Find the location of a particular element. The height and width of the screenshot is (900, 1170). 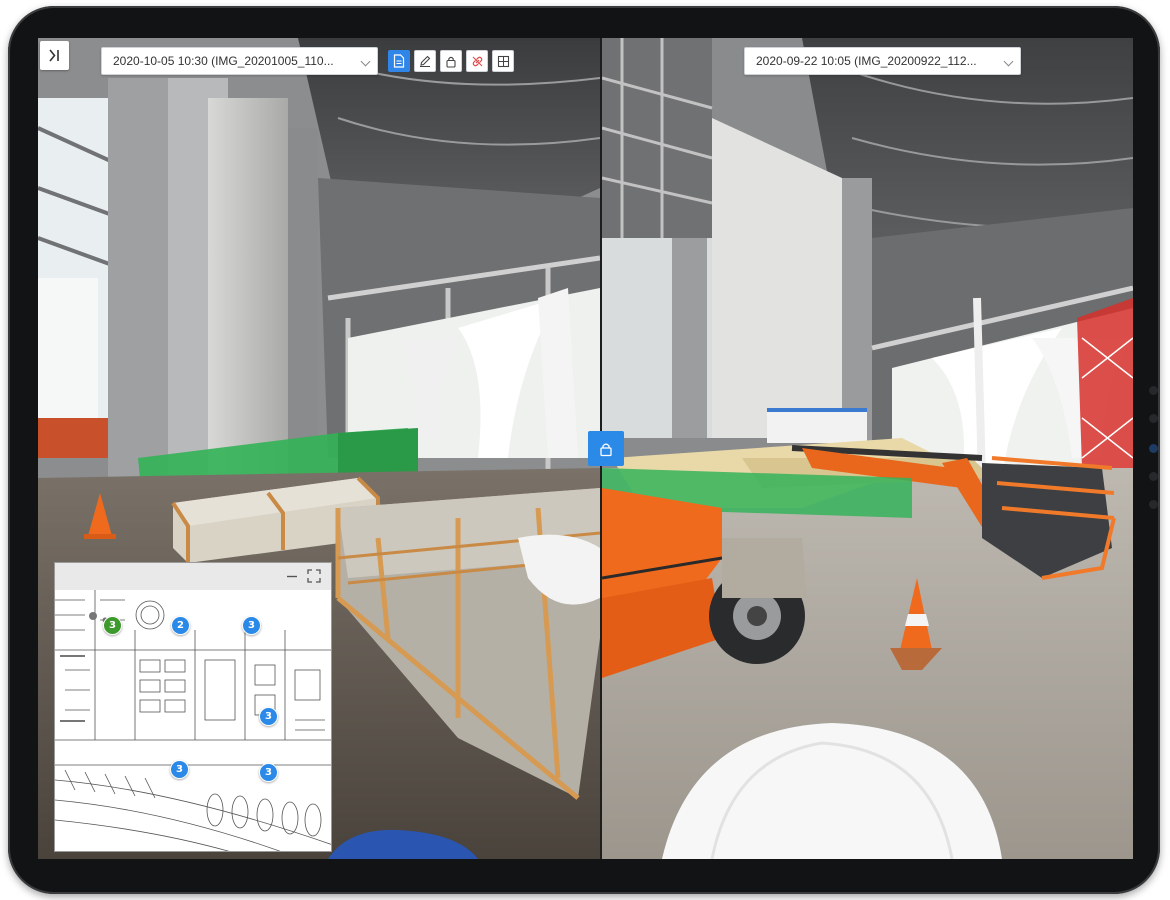

document-button is located at coordinates (399, 61).